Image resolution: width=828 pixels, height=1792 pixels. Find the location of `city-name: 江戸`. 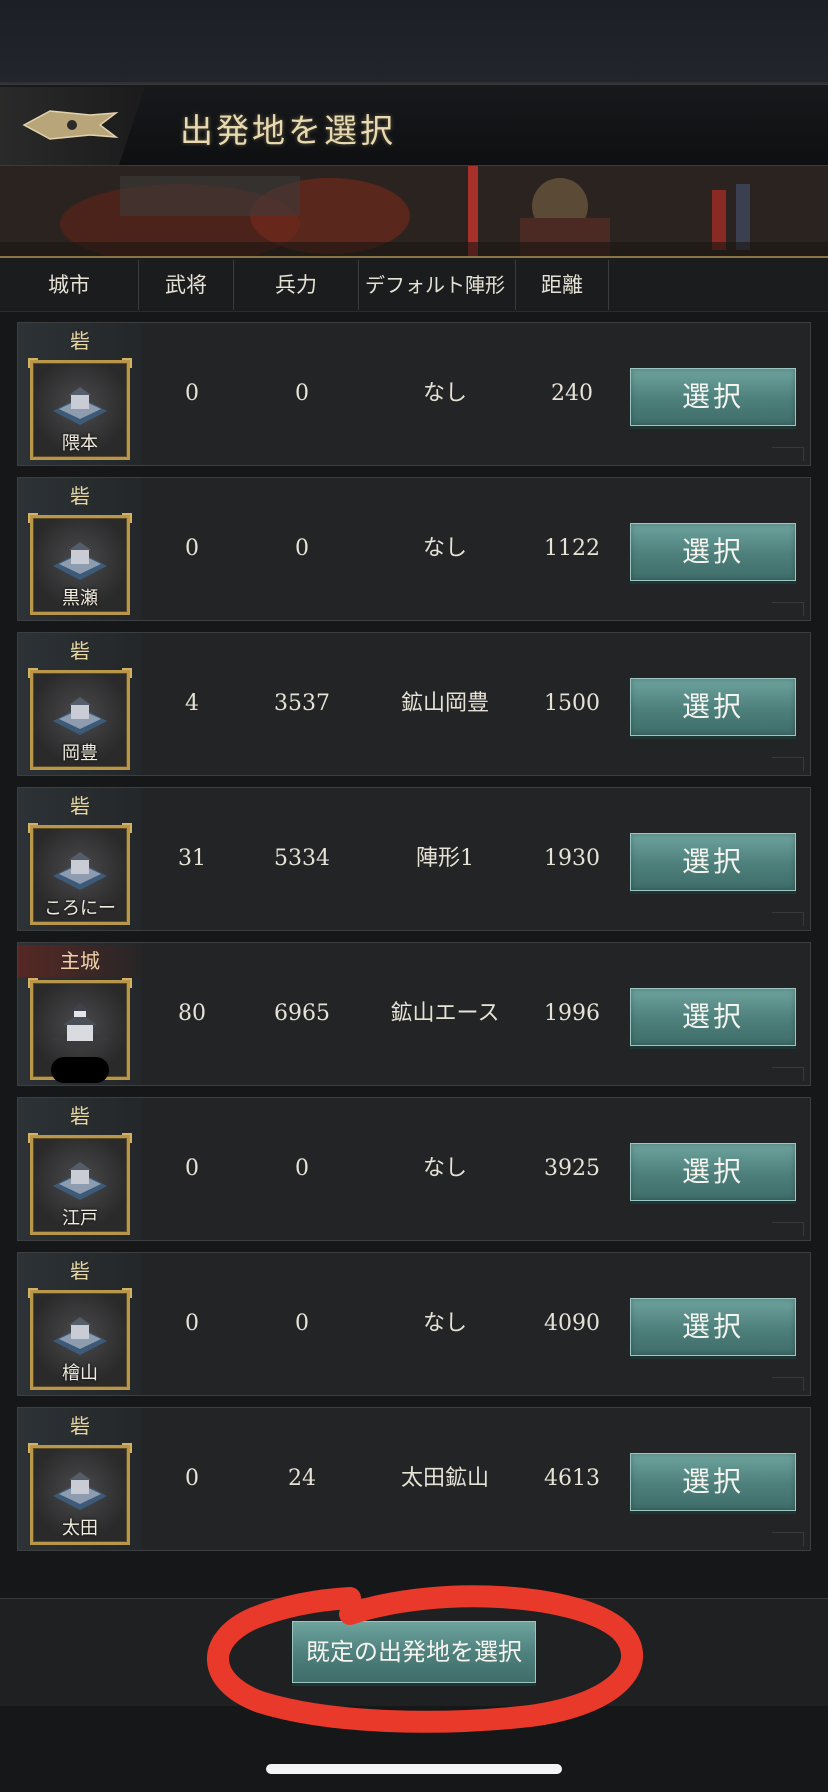

city-name: 江戸 is located at coordinates (80, 1218).